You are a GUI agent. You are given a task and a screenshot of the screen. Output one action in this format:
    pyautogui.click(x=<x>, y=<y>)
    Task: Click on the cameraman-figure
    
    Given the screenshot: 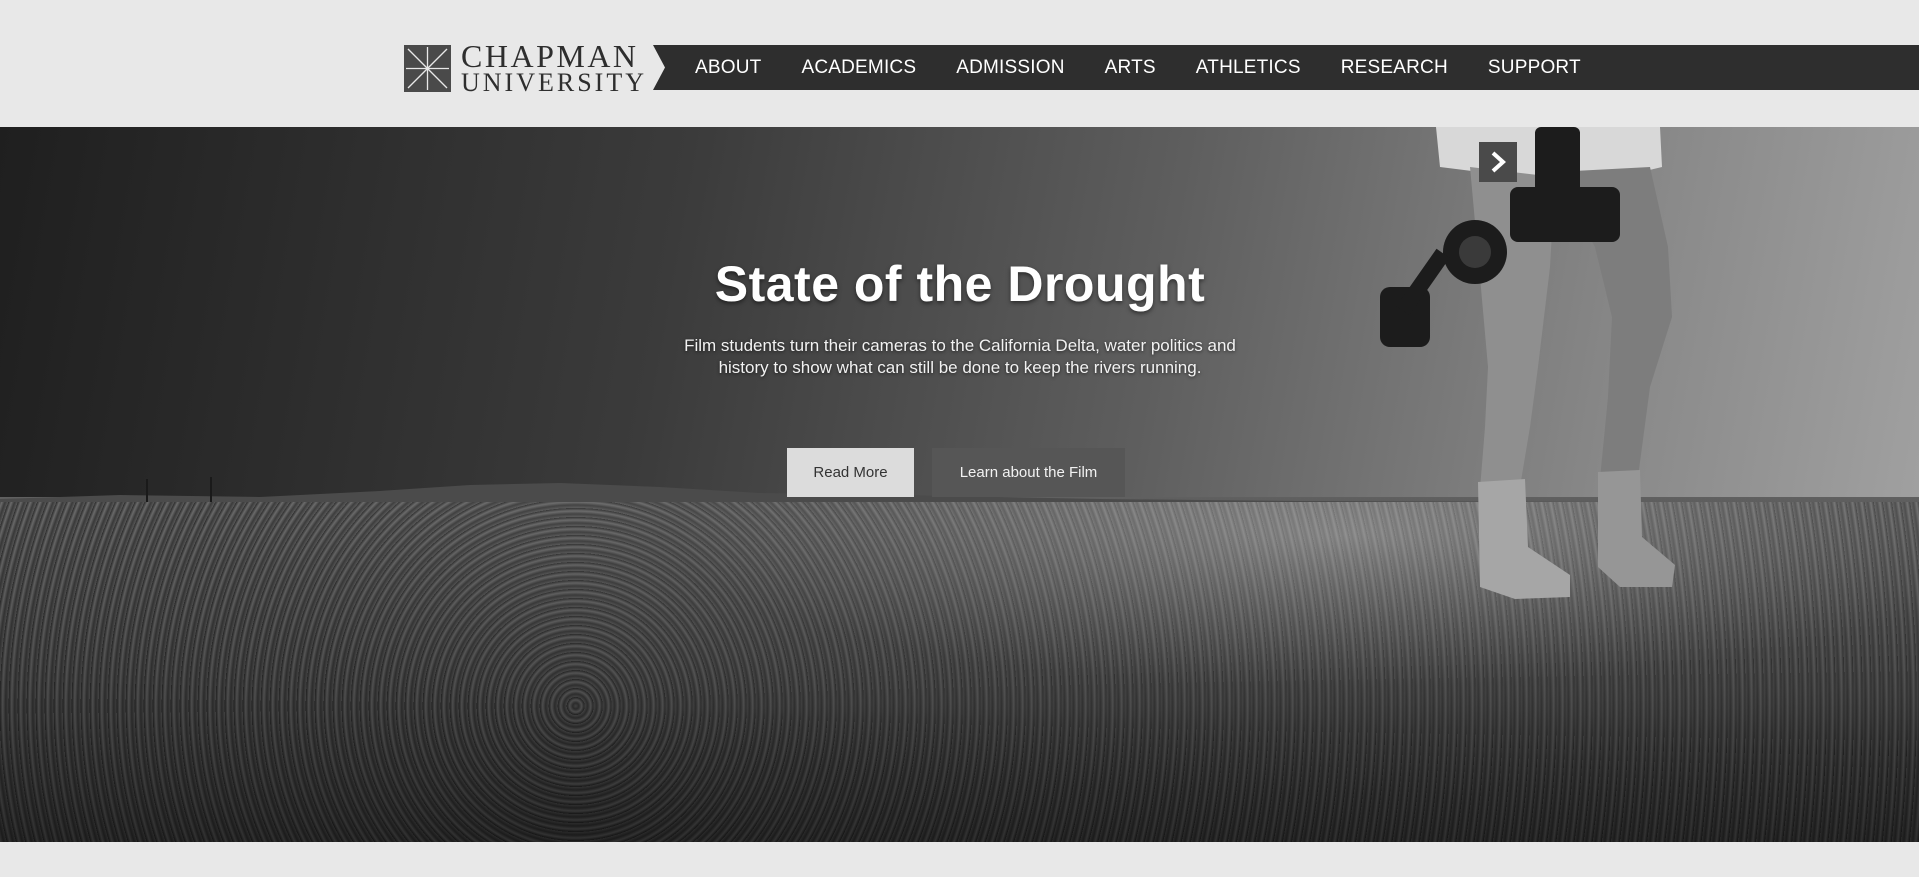 What is the action you would take?
    pyautogui.click(x=1527, y=363)
    